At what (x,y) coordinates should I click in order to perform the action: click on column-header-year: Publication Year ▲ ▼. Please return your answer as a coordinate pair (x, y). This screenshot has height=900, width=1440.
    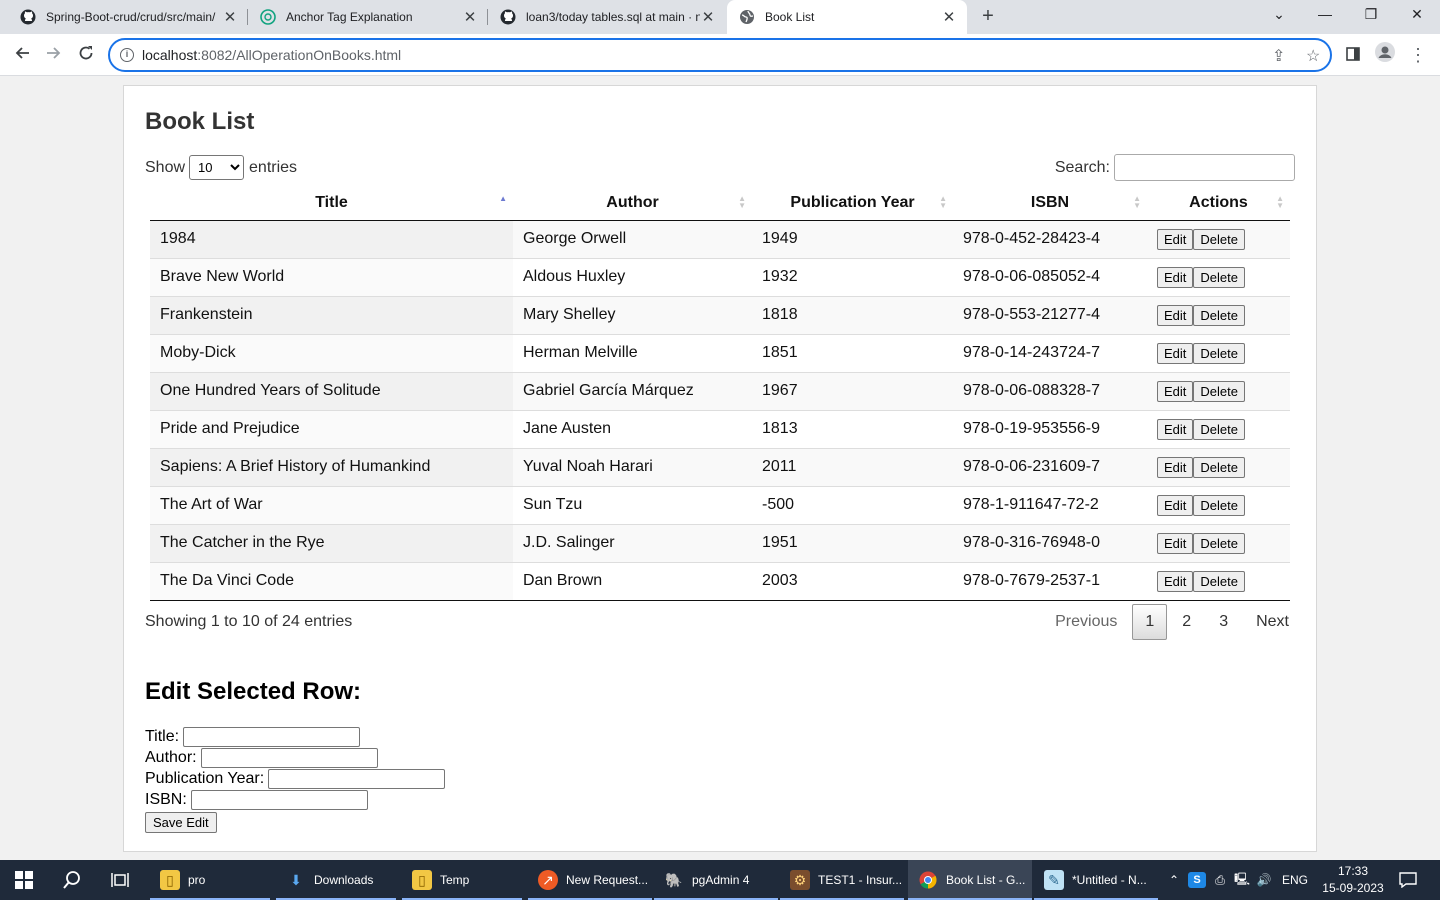
    Looking at the image, I should click on (852, 204).